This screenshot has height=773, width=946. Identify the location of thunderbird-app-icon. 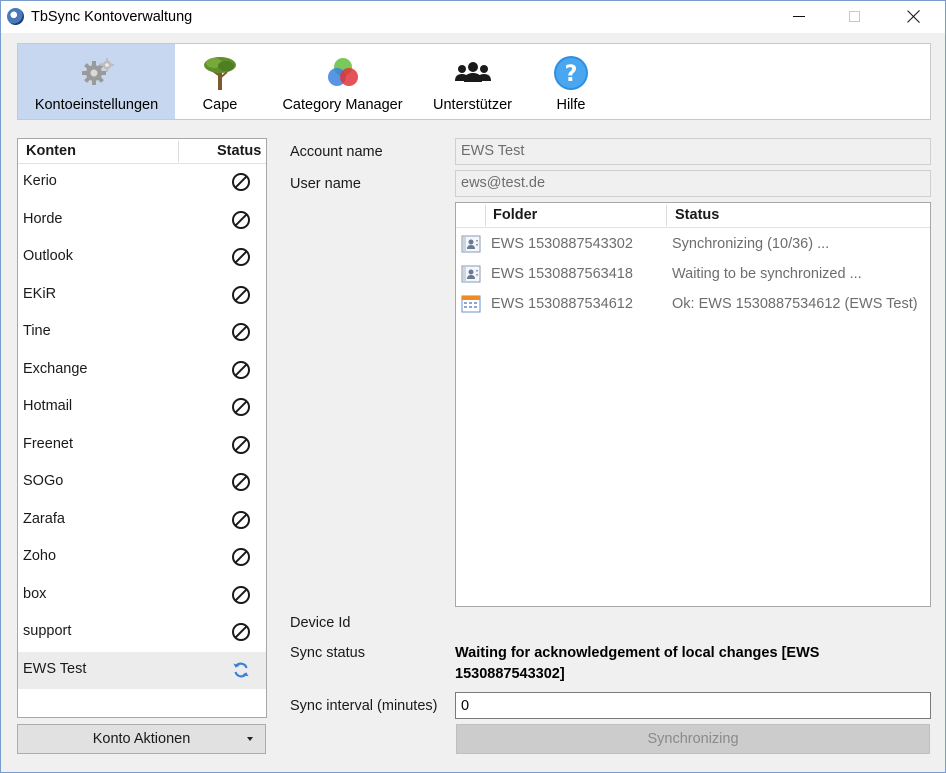
(15, 16).